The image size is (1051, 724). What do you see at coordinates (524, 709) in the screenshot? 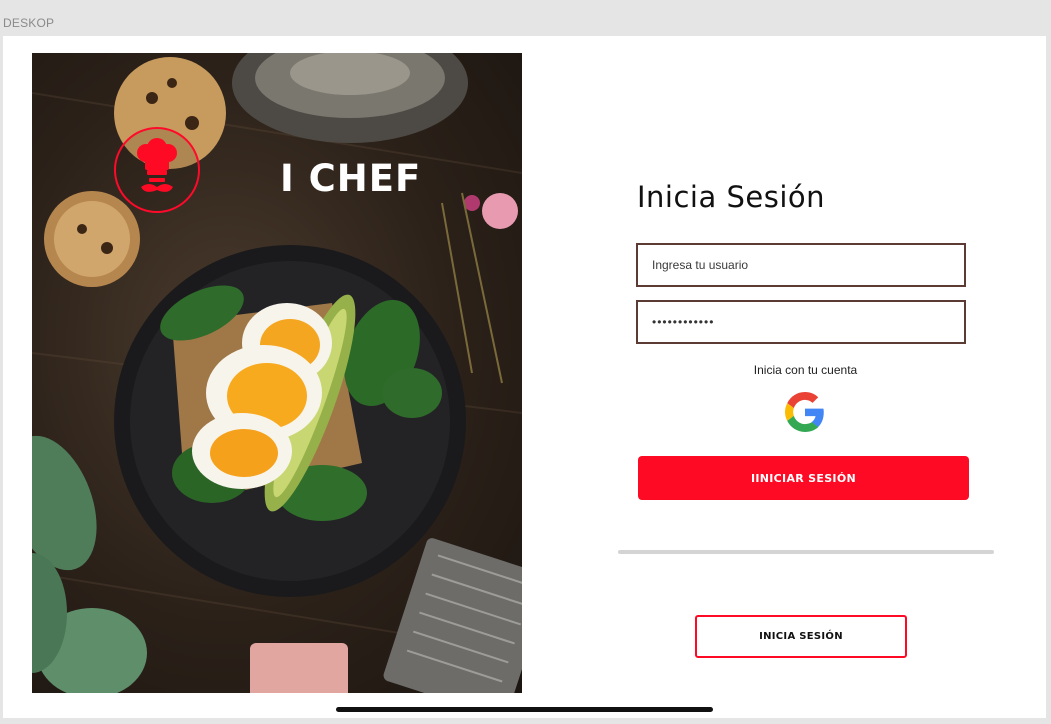
I see `home-indicator` at bounding box center [524, 709].